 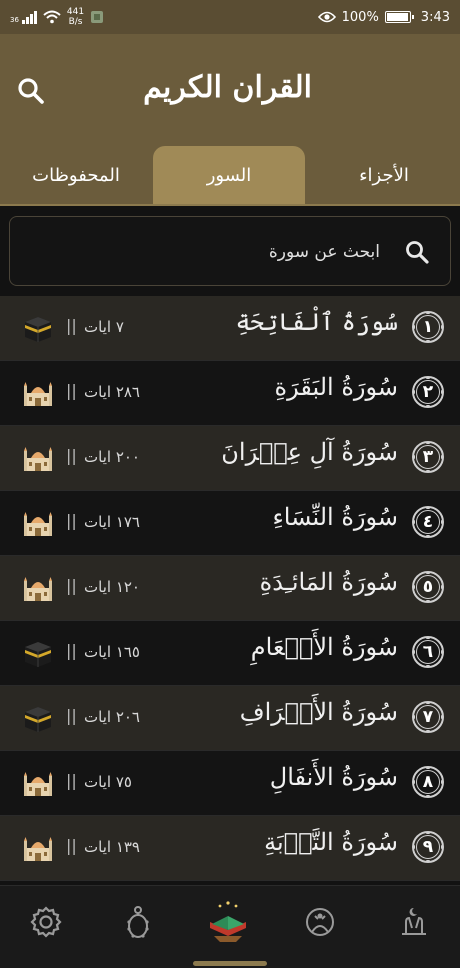 I want to click on surah-number: ٣, so click(x=428, y=457).